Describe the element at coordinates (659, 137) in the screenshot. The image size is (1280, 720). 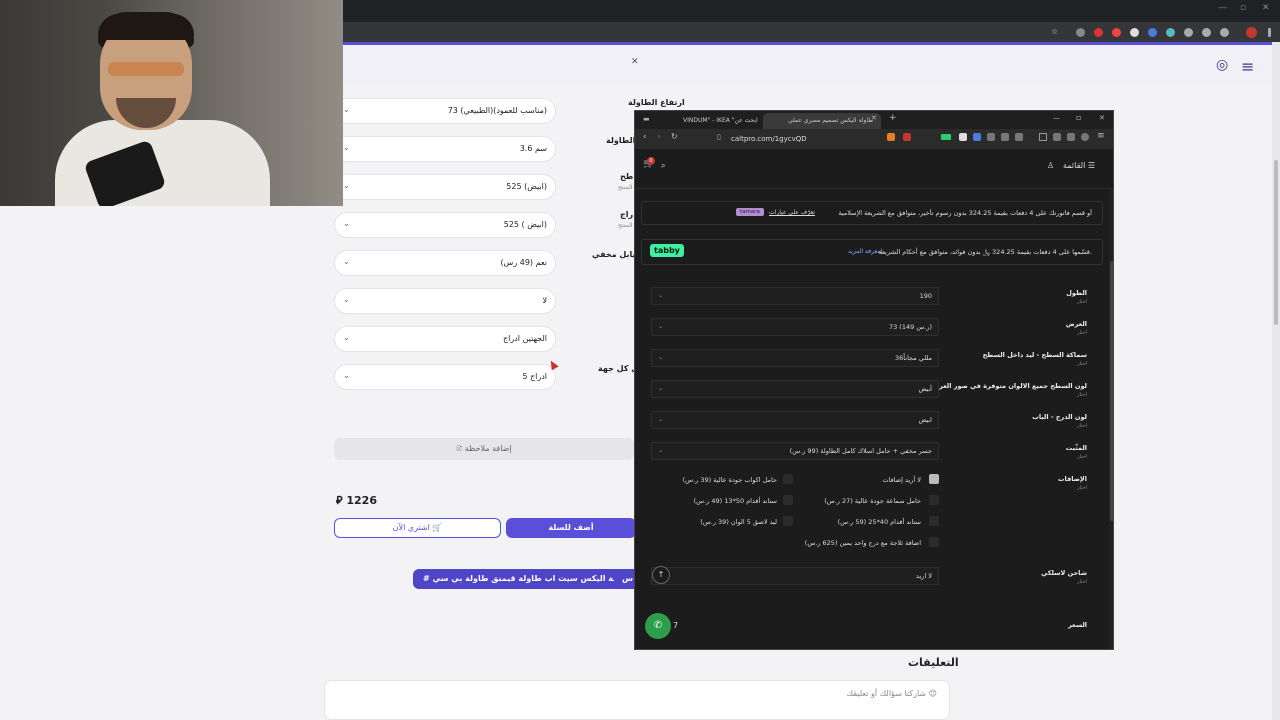
I see `forward-icon: ›` at that location.